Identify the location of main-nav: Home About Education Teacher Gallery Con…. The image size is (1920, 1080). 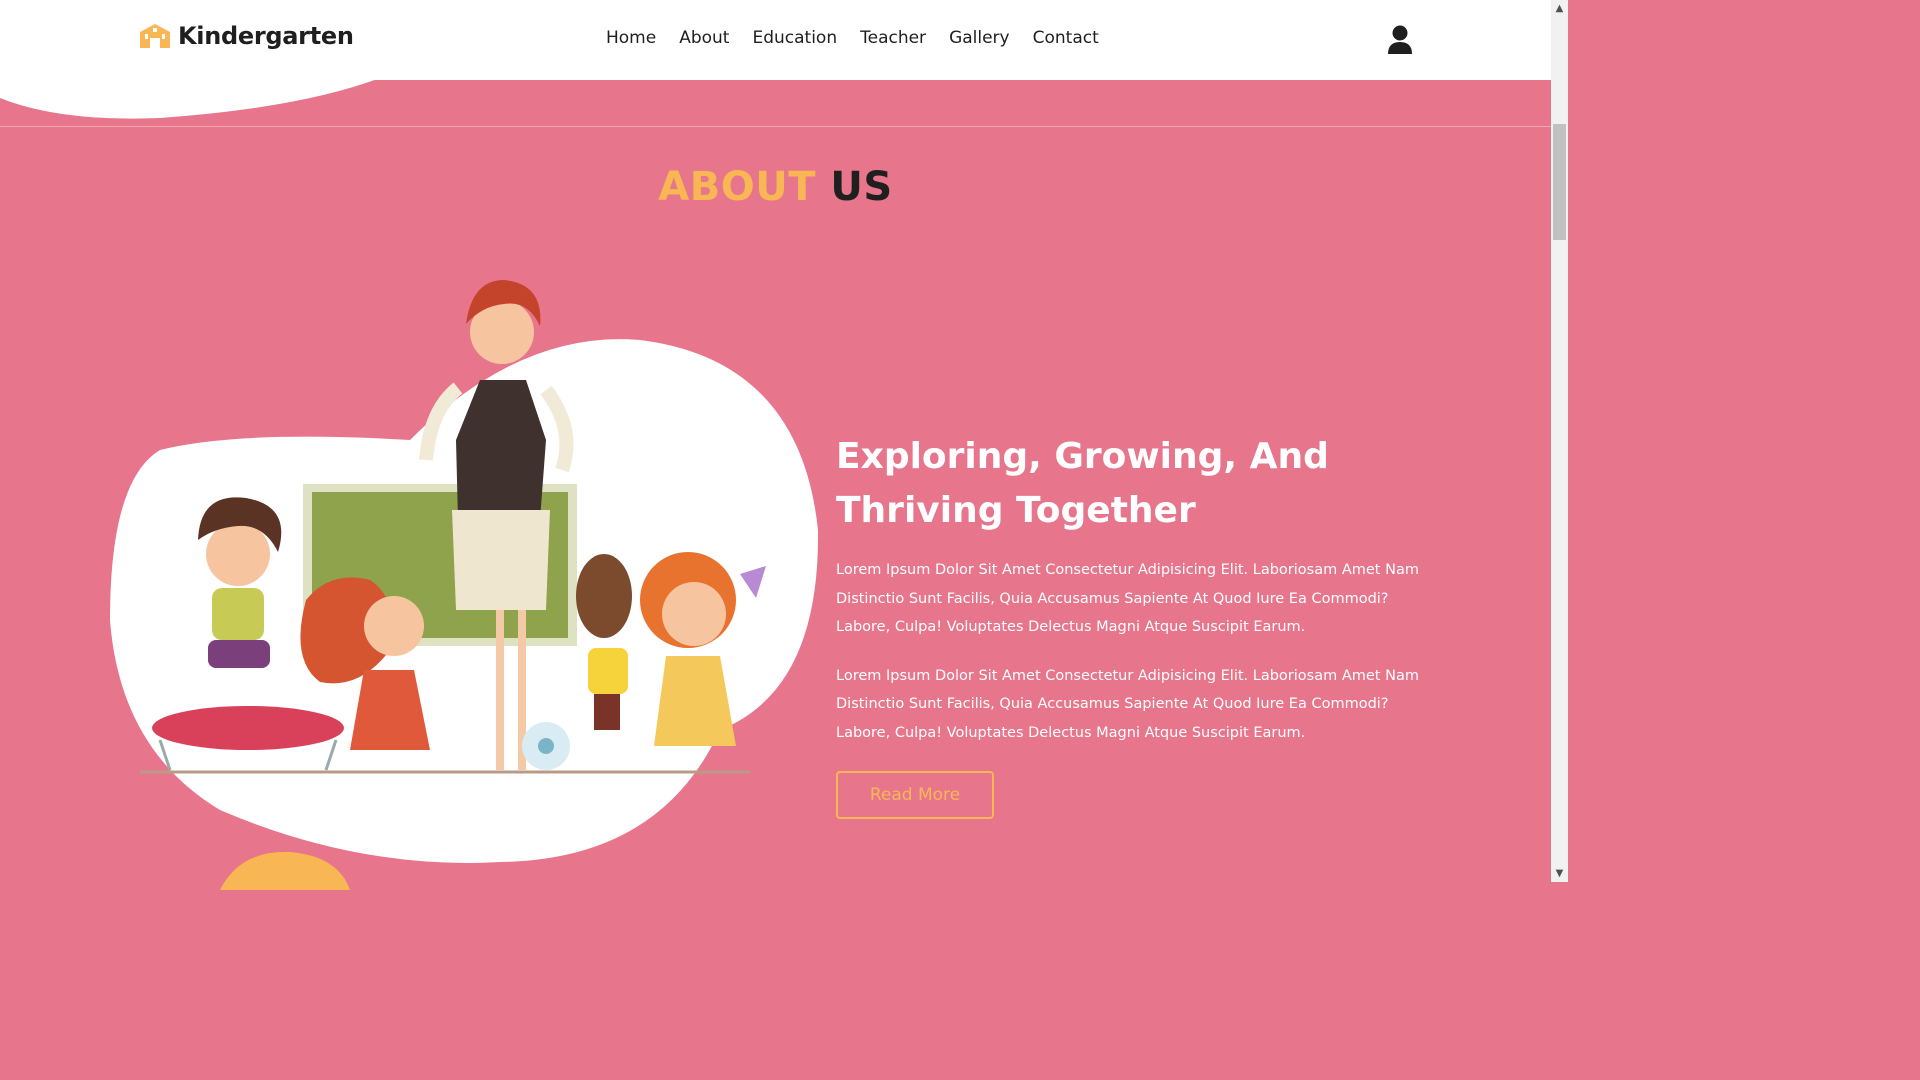
(864, 38).